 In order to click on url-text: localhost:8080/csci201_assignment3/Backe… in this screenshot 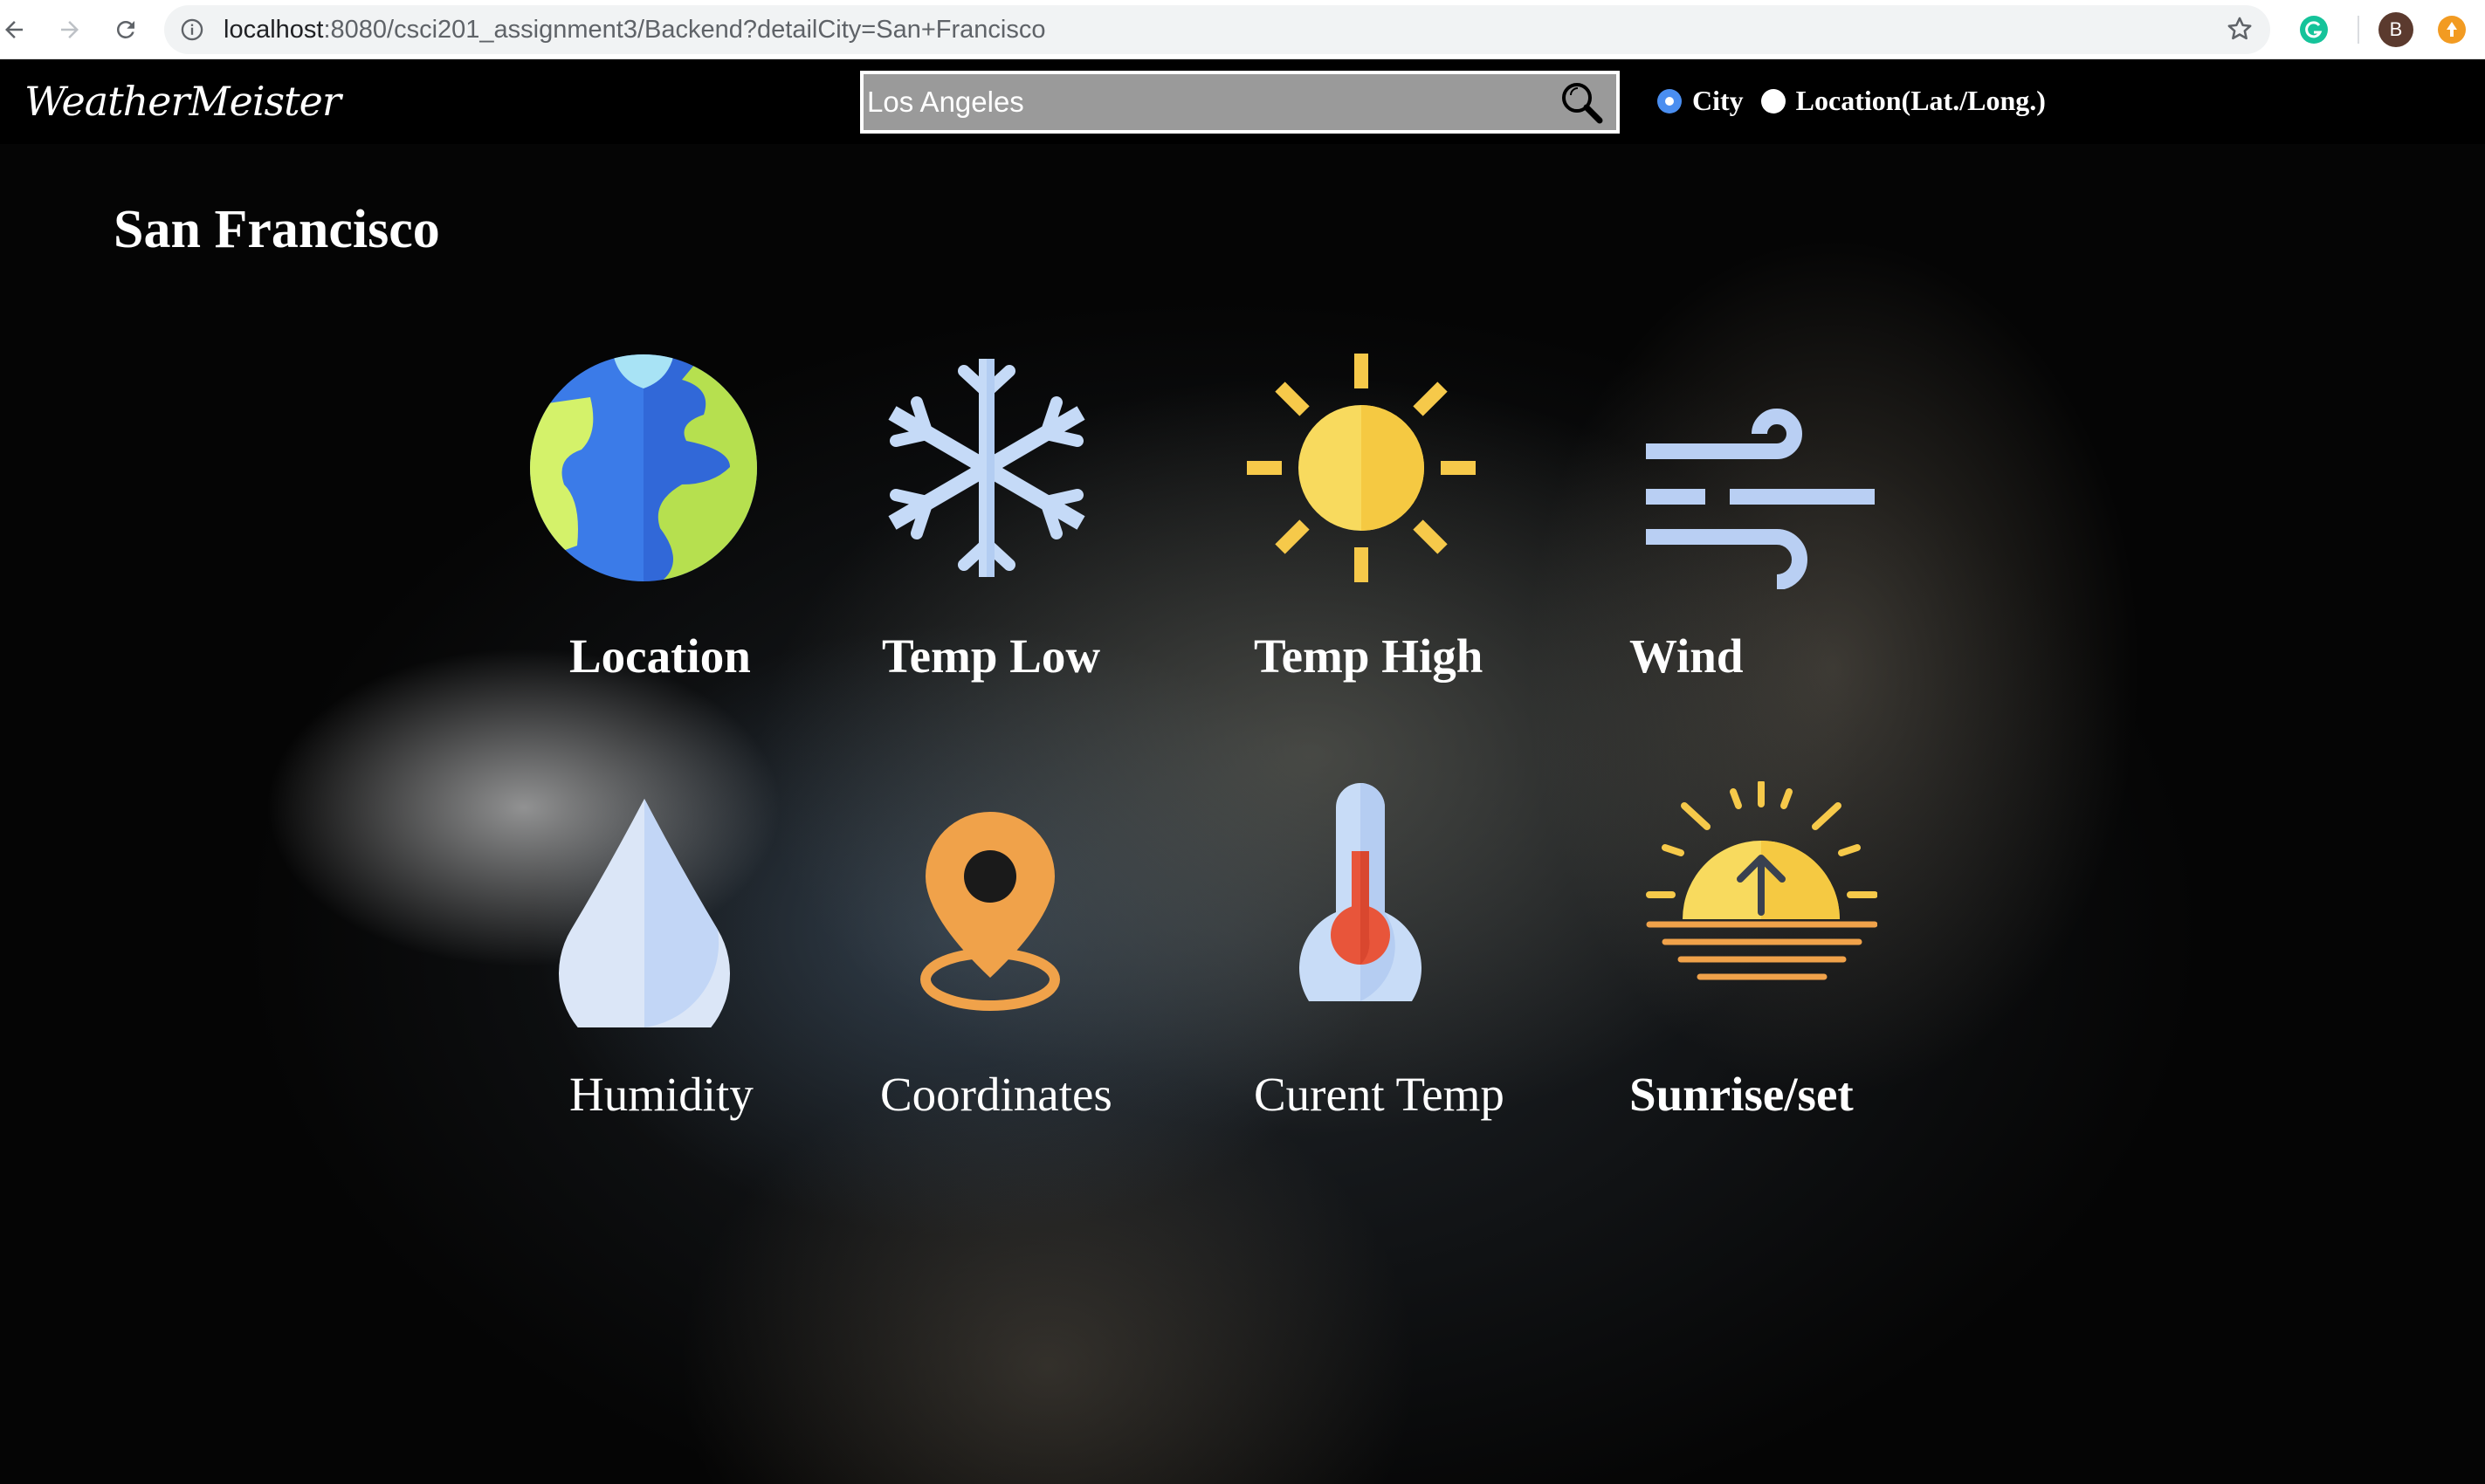, I will do `click(634, 31)`.